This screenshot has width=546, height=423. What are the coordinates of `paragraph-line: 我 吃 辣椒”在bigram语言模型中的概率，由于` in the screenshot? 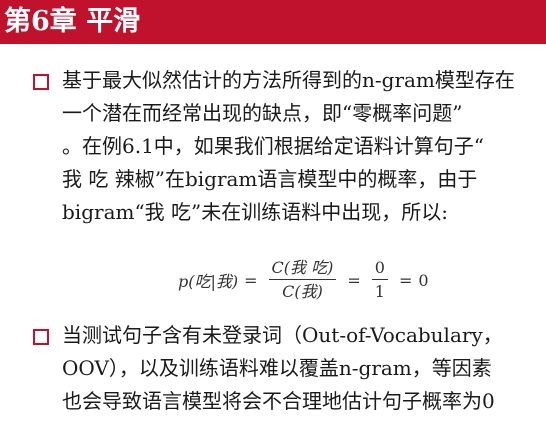 It's located at (270, 179).